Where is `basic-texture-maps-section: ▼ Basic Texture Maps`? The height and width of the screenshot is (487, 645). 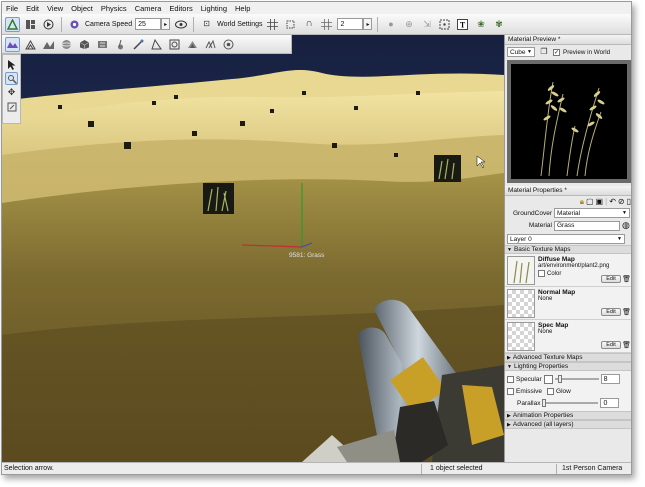 basic-texture-maps-section: ▼ Basic Texture Maps is located at coordinates (568, 249).